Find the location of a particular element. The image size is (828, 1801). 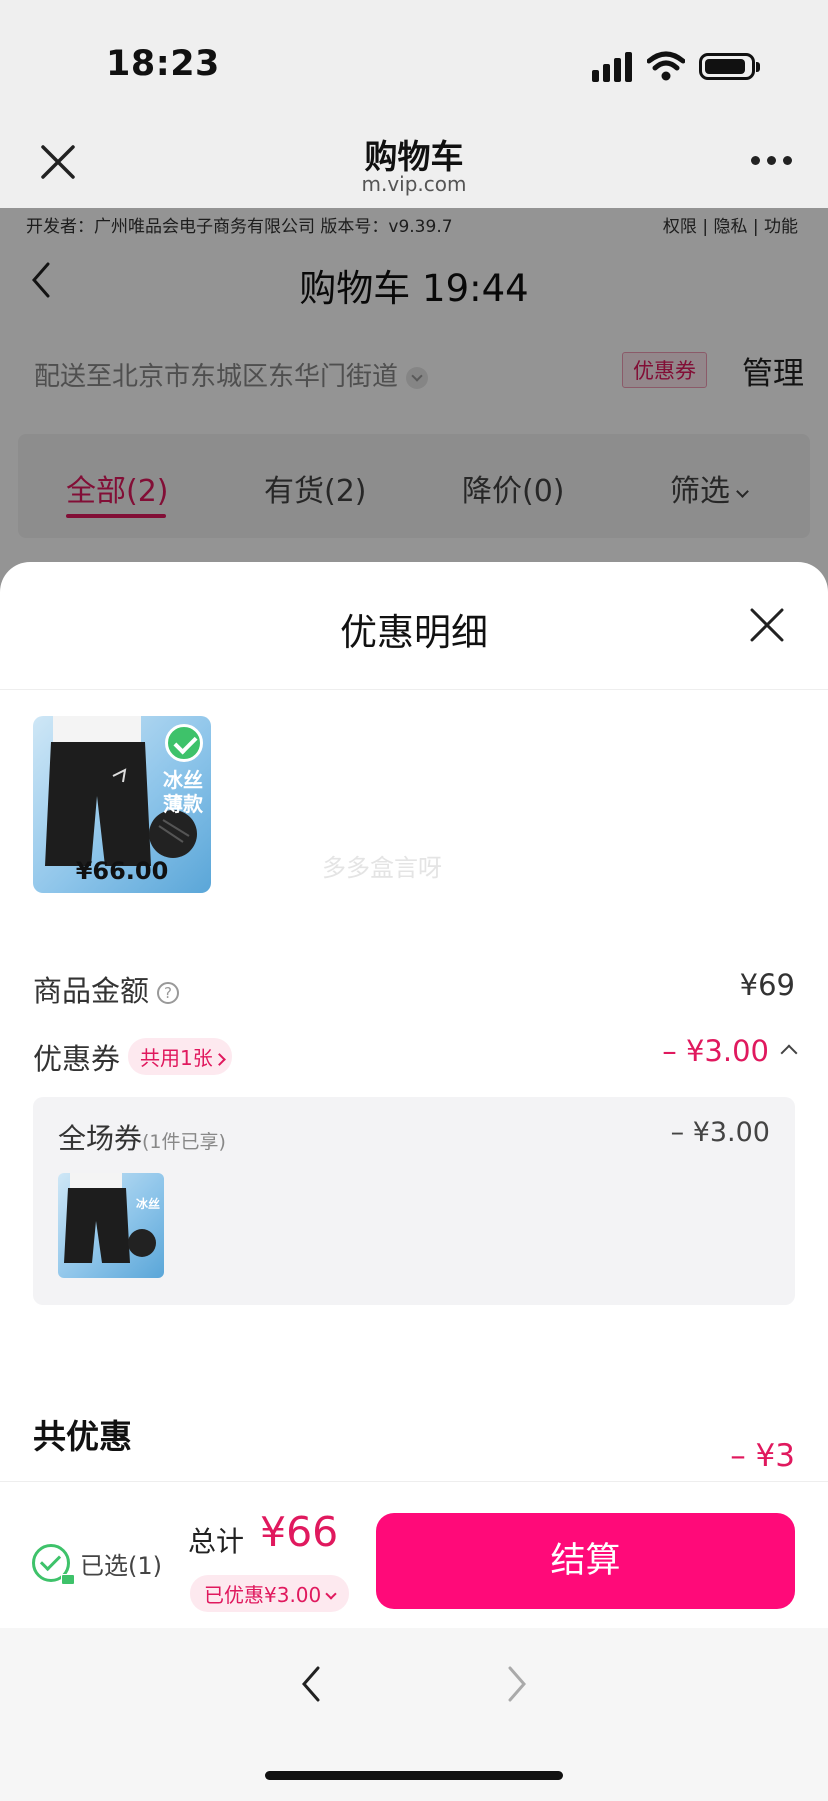

product-price: ¥66.00 is located at coordinates (122, 871).